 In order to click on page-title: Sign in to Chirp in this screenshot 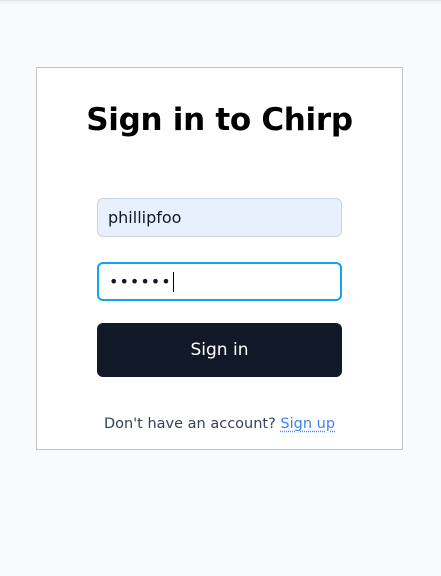, I will do `click(219, 120)`.